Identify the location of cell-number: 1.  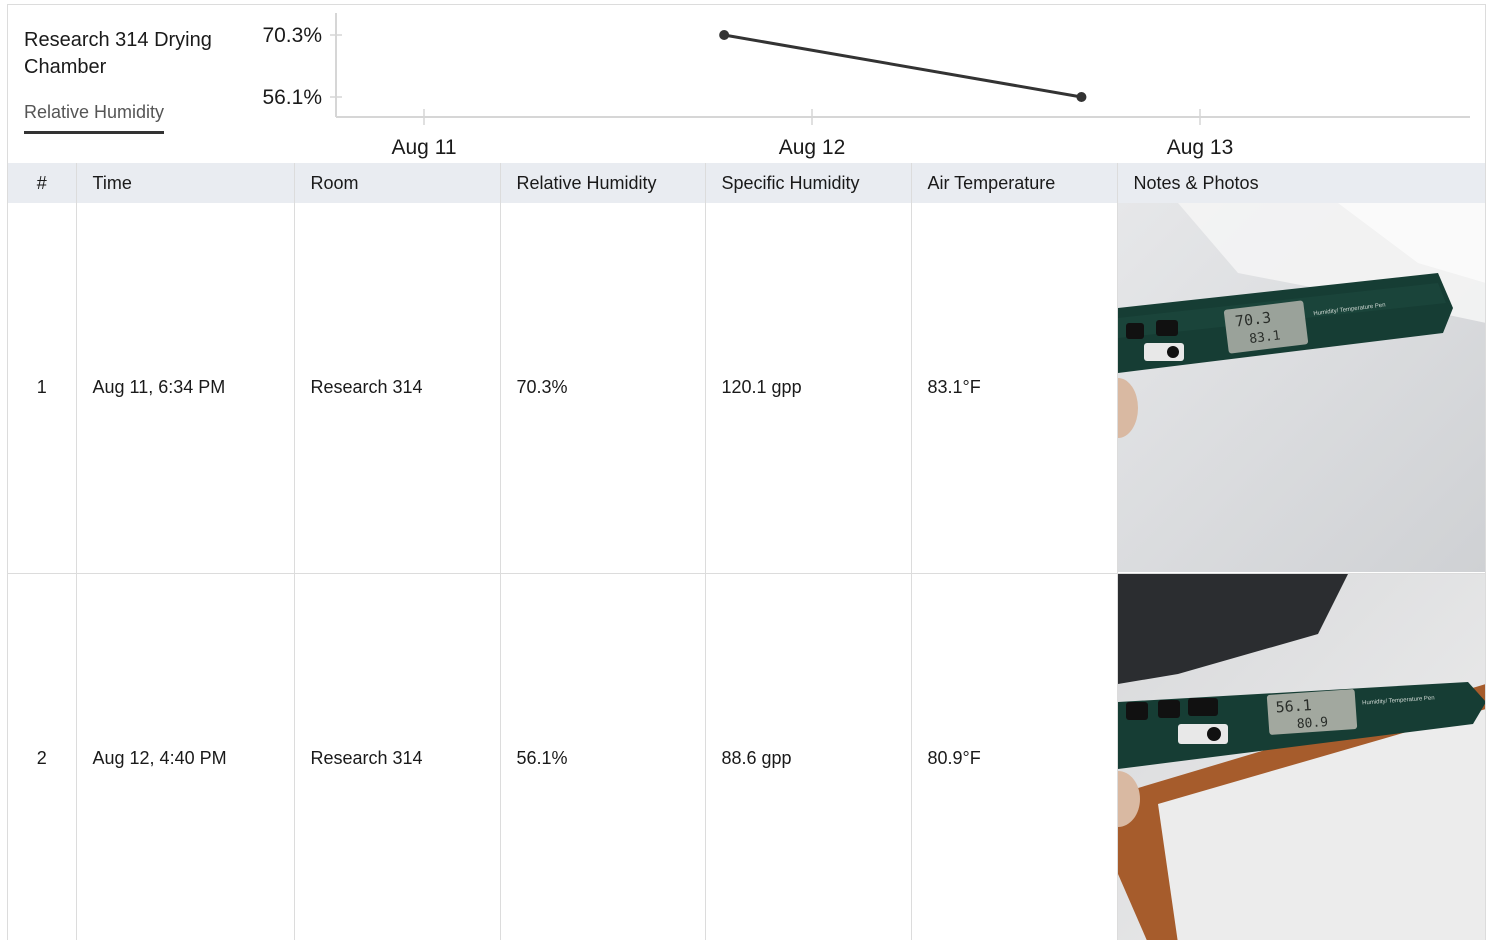
(42, 388).